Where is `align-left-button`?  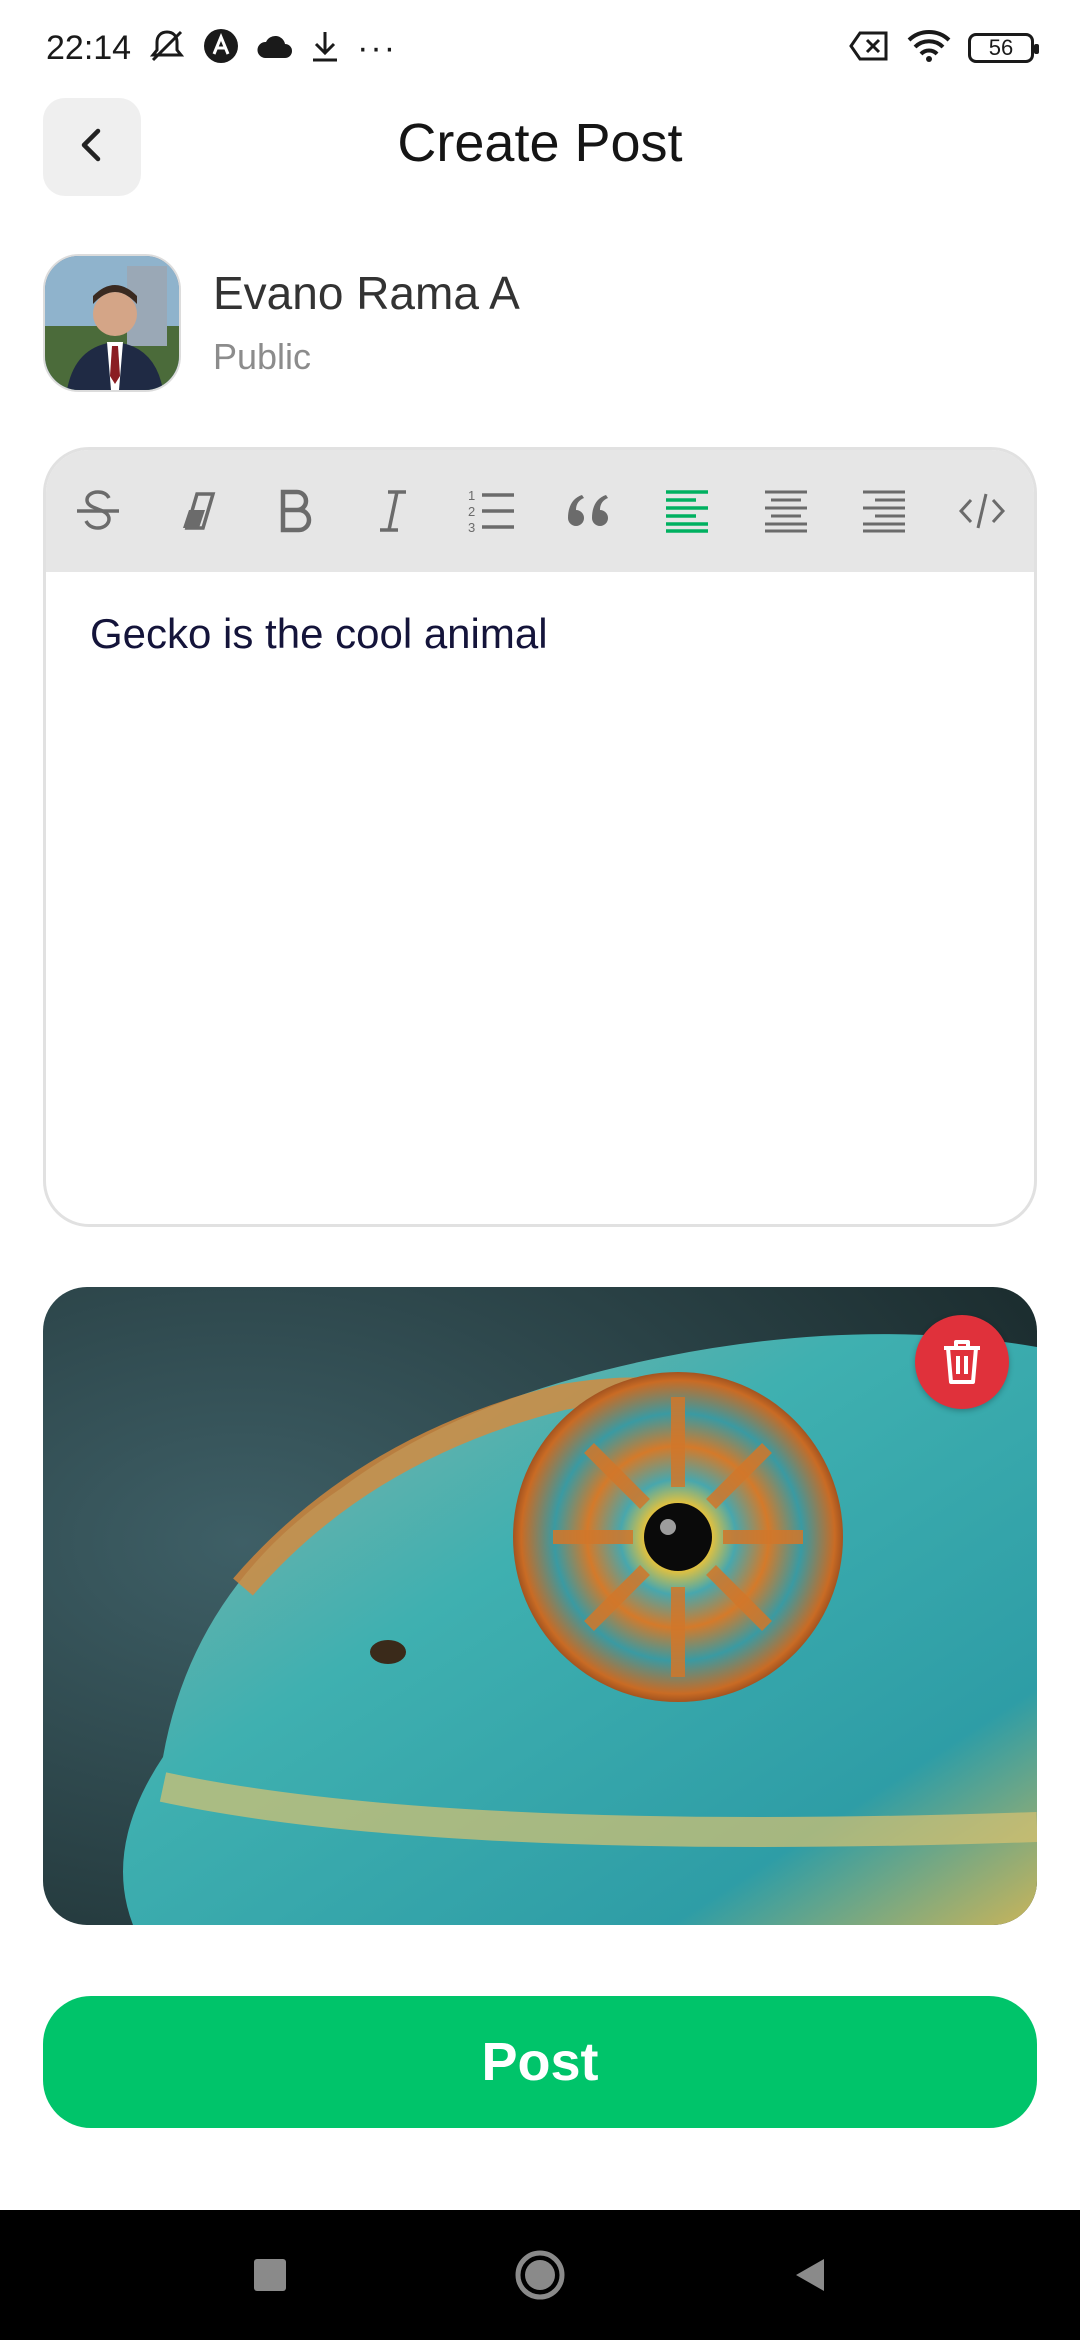 align-left-button is located at coordinates (687, 511).